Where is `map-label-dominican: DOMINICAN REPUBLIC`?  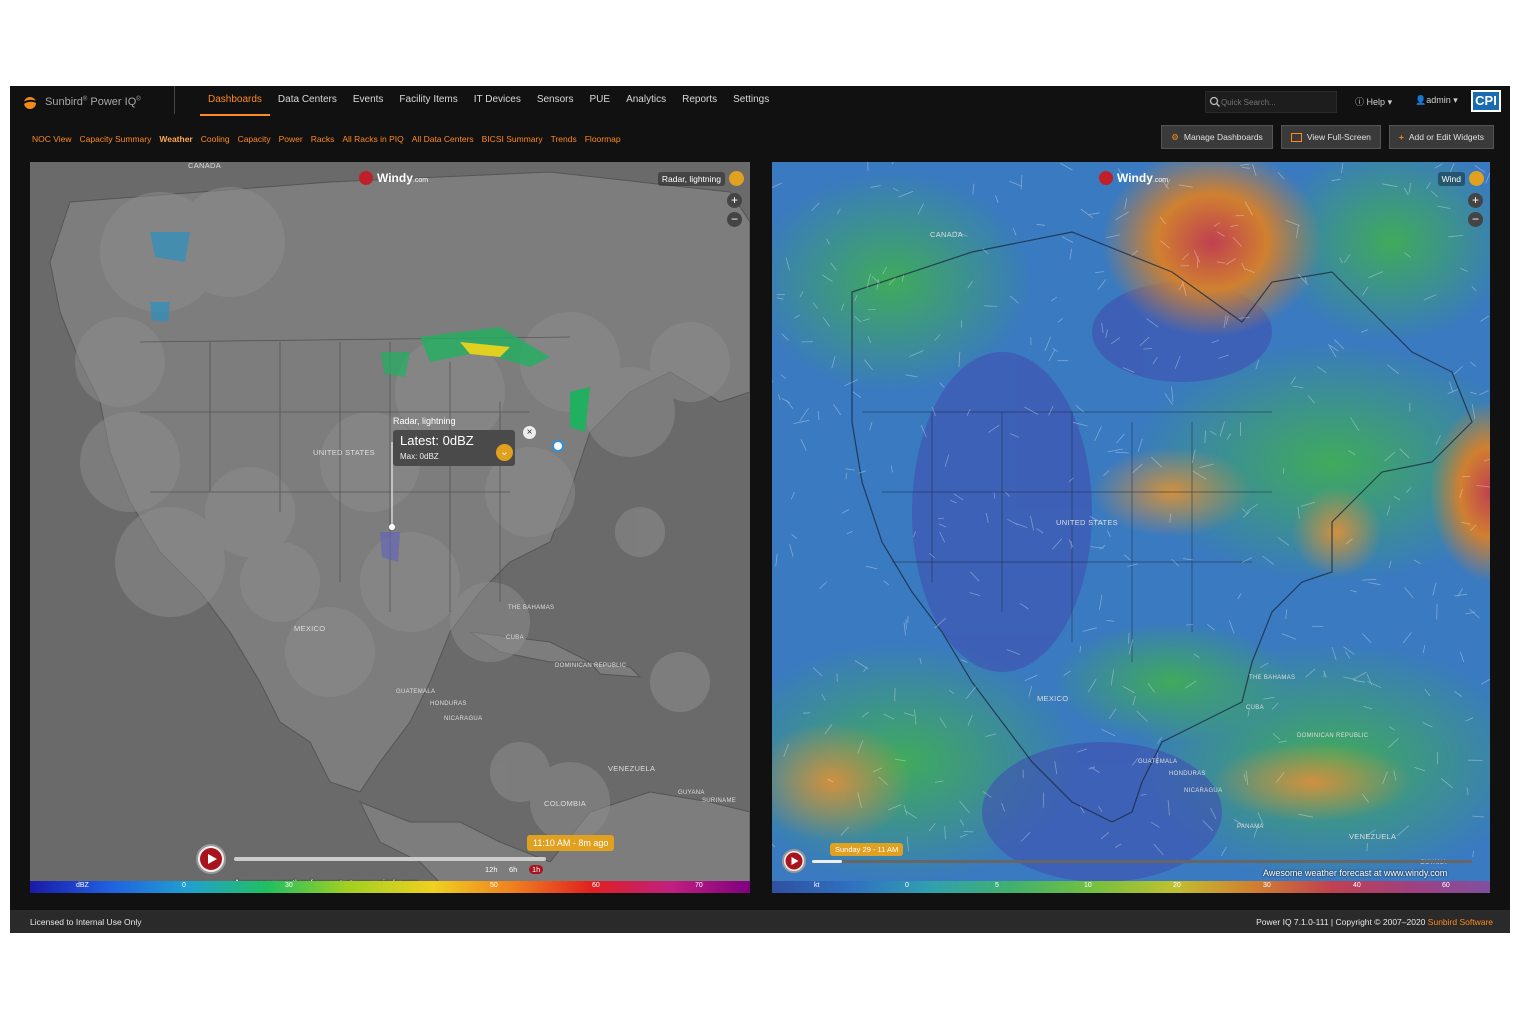
map-label-dominican: DOMINICAN REPUBLIC is located at coordinates (1333, 736).